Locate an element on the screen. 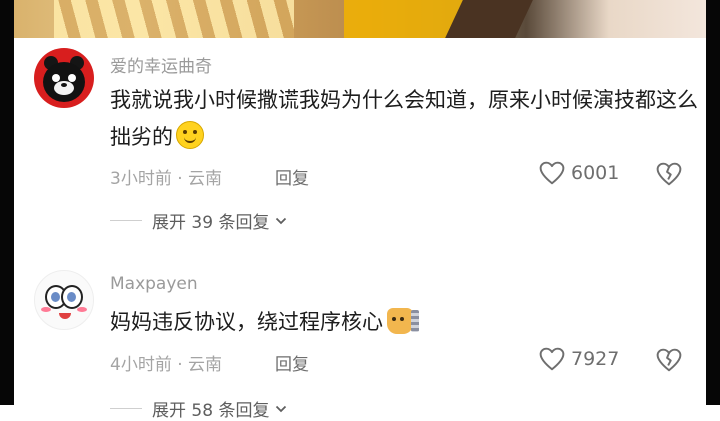  comment-text: 我就说我小时候撒谎我妈为什么会知道，原来小时候演技都这么拙劣的 is located at coordinates (404, 118).